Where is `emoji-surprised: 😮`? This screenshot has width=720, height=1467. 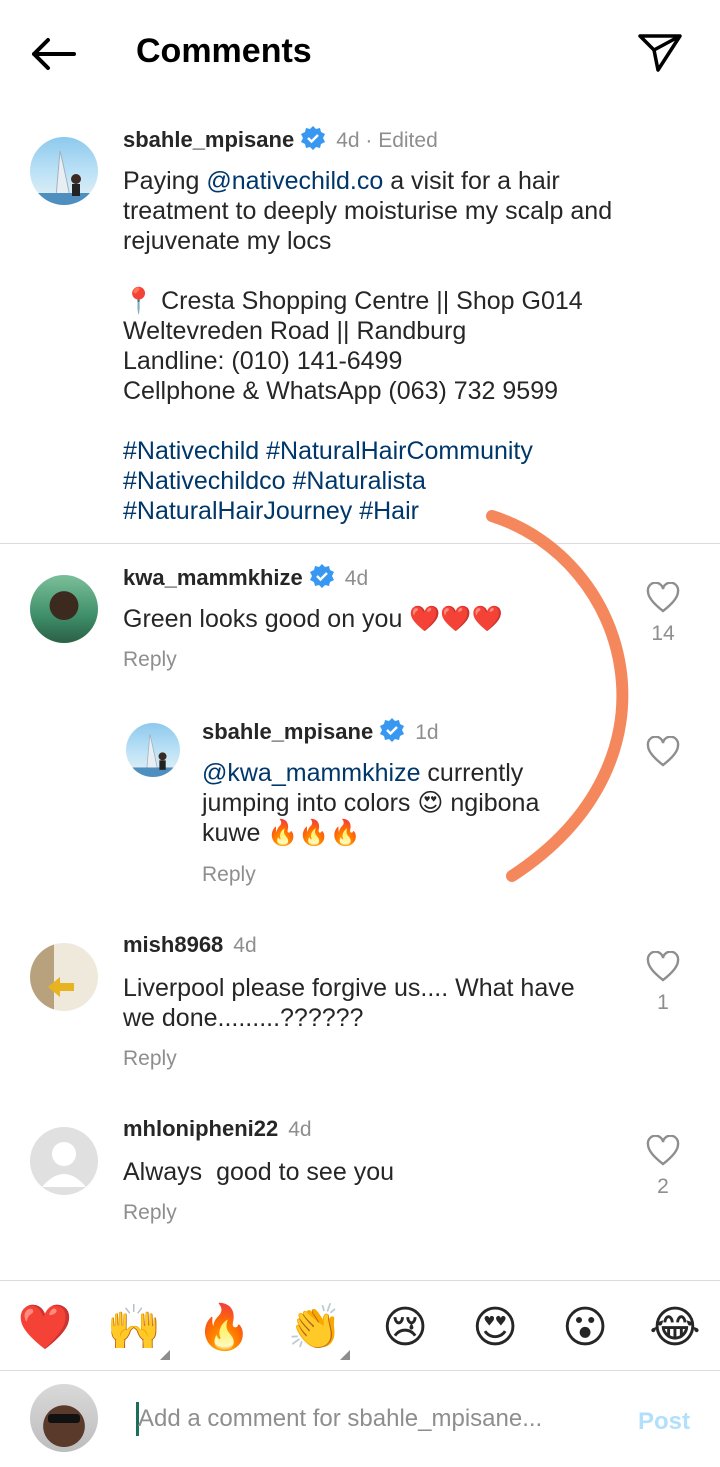 emoji-surprised: 😮 is located at coordinates (585, 1328).